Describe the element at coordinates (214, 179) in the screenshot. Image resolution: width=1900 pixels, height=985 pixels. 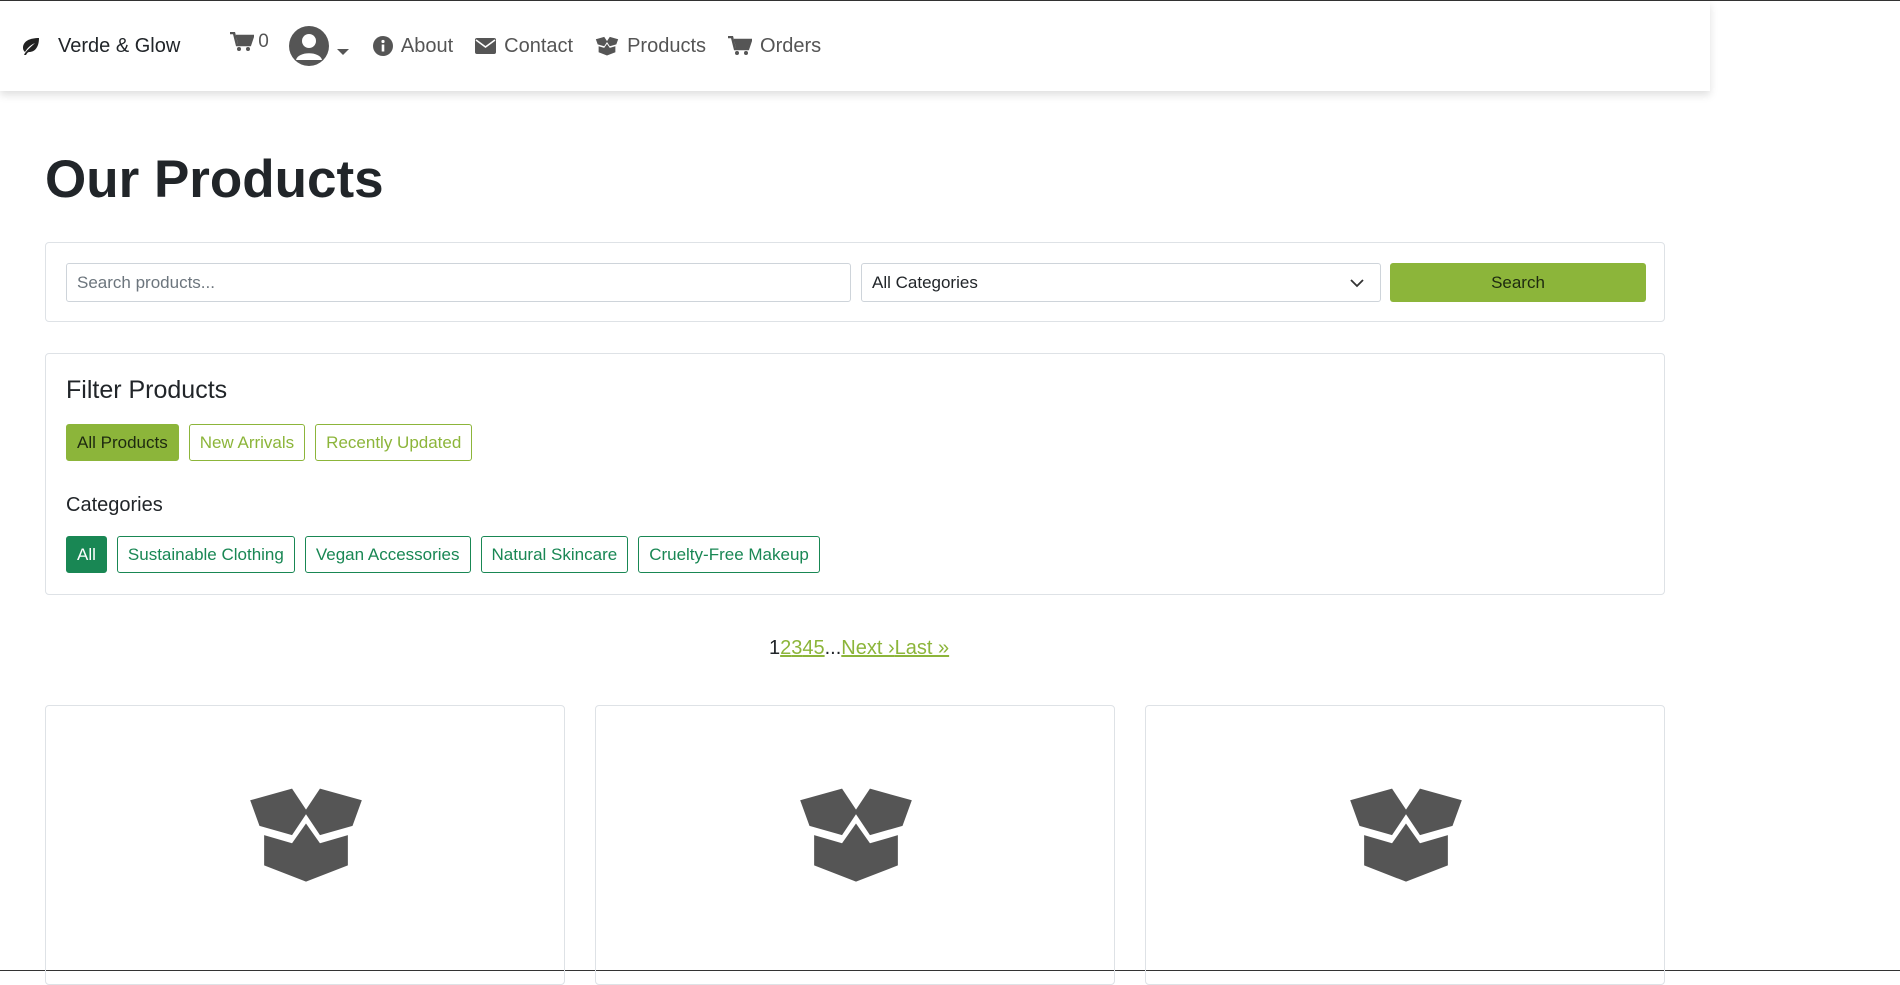
I see `page-title: Our Products` at that location.